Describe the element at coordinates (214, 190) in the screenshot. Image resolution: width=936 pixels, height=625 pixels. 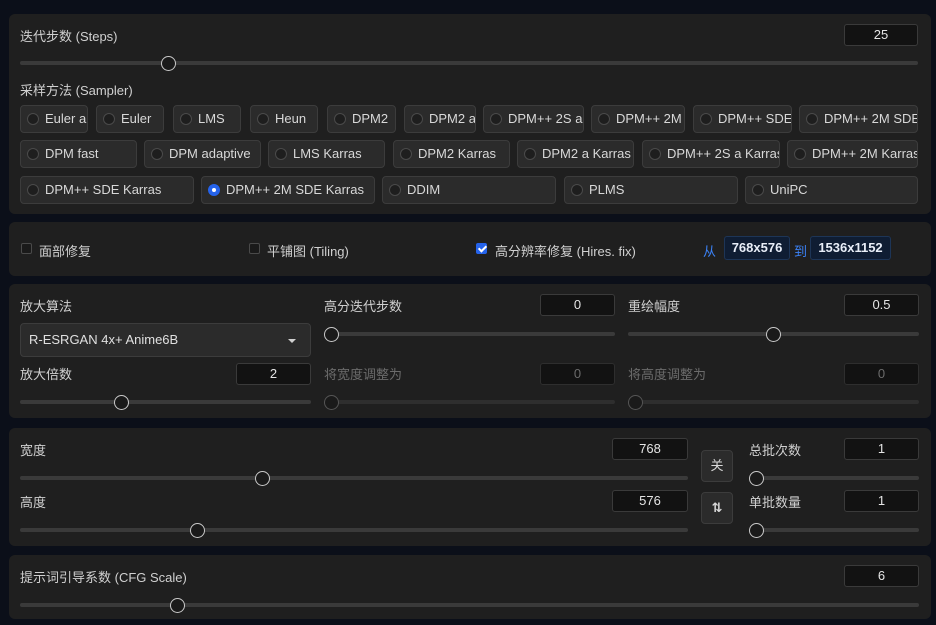
I see `radio-selected-icon` at that location.